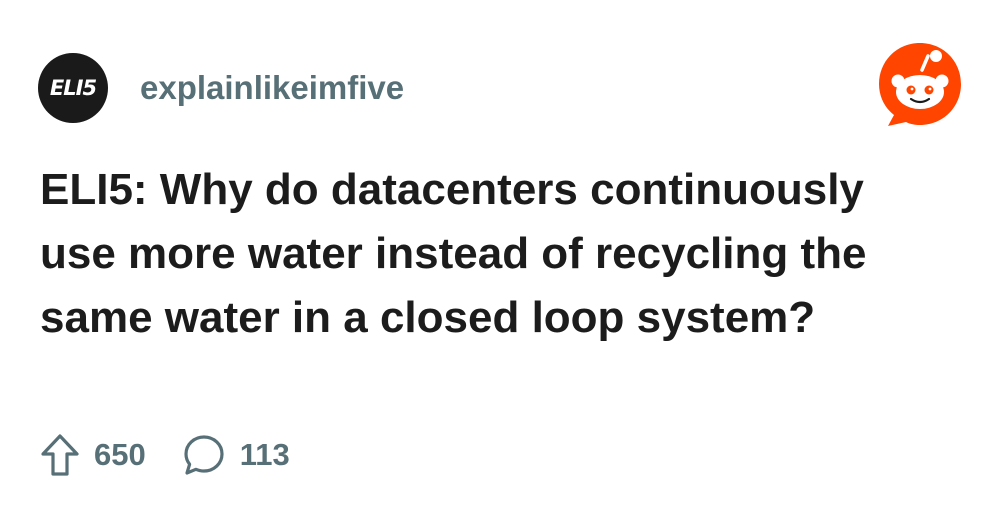 The image size is (1000, 521). I want to click on comment-bubble-icon, so click(204, 455).